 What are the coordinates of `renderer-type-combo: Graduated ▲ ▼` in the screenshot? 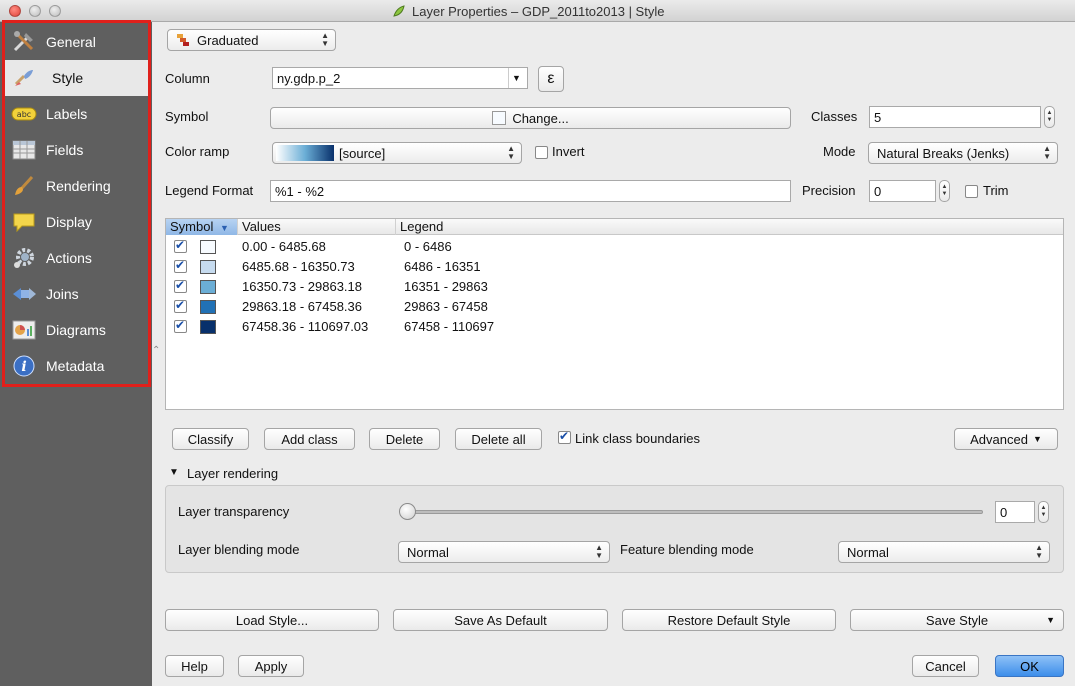 It's located at (251, 40).